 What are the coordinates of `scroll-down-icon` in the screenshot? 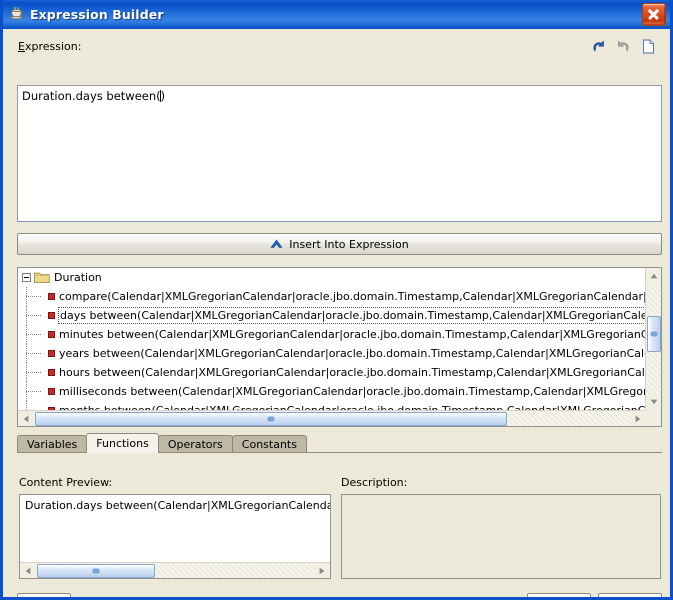 It's located at (653, 402).